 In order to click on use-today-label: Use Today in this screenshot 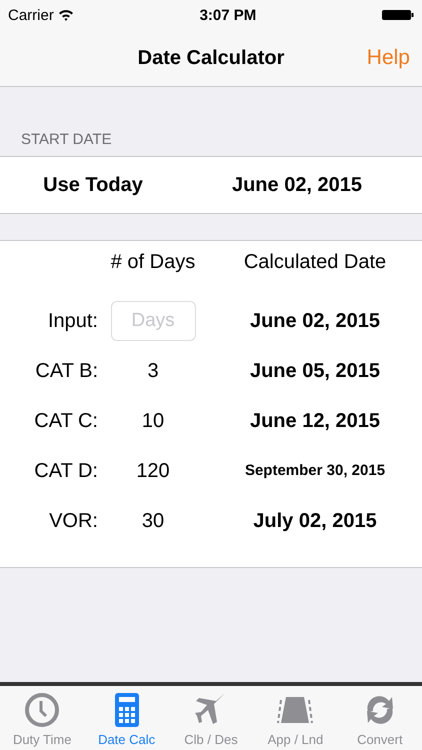, I will do `click(93, 185)`.